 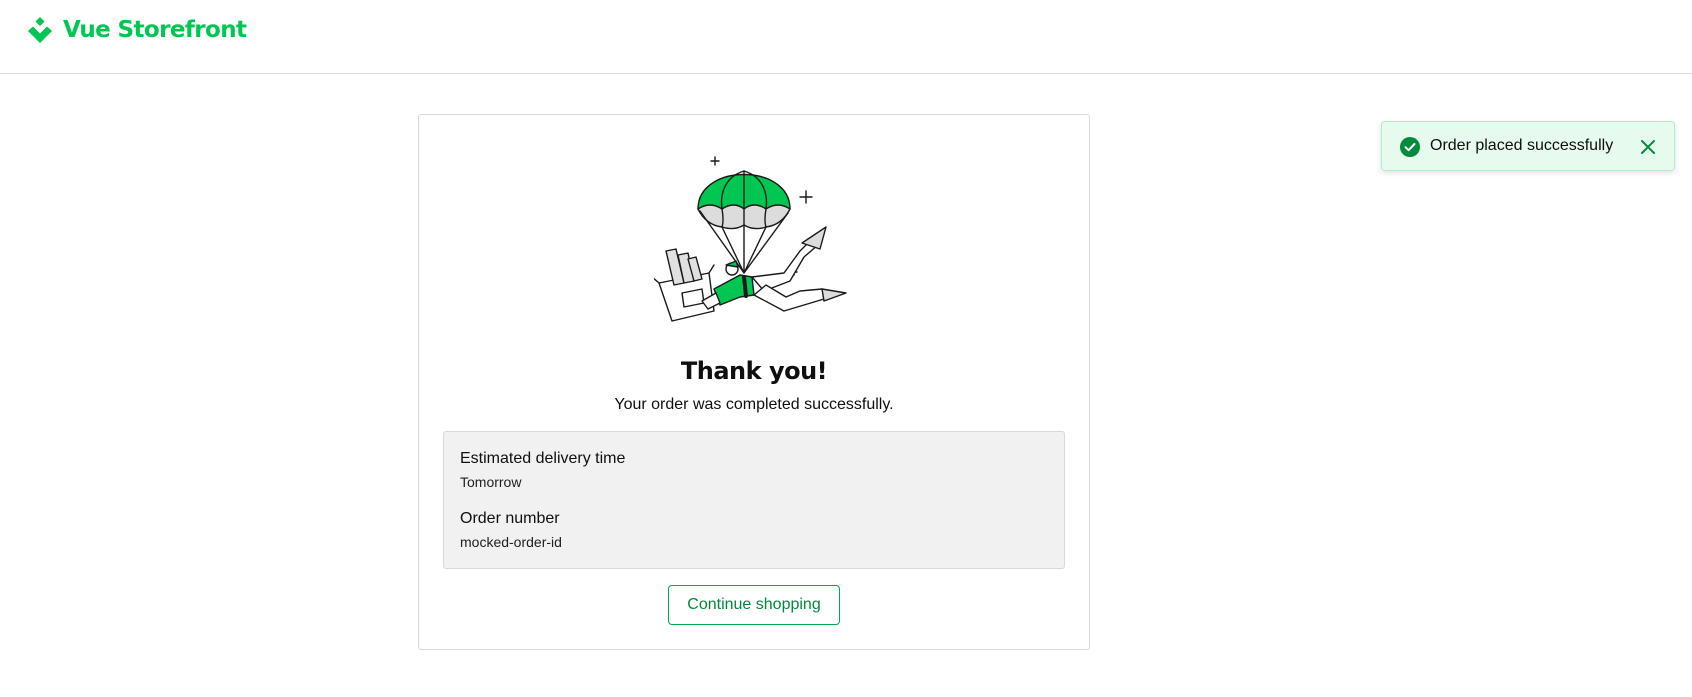 What do you see at coordinates (40, 30) in the screenshot?
I see `vue-storefront-logo-icon` at bounding box center [40, 30].